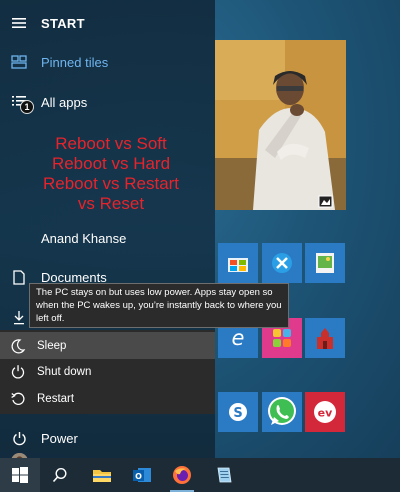  I want to click on all-apps-label: All apps, so click(64, 102).